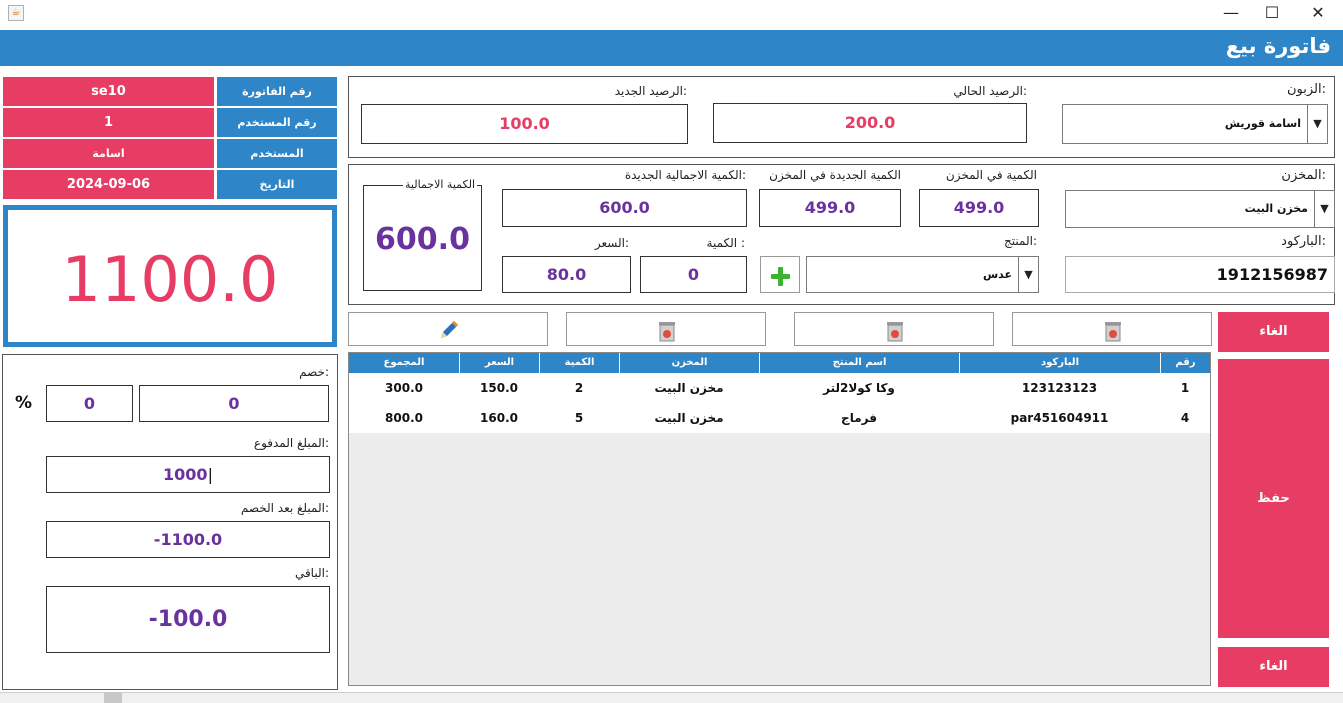 Image resolution: width=1343 pixels, height=703 pixels. I want to click on user-label: المستخدم, so click(277, 153).